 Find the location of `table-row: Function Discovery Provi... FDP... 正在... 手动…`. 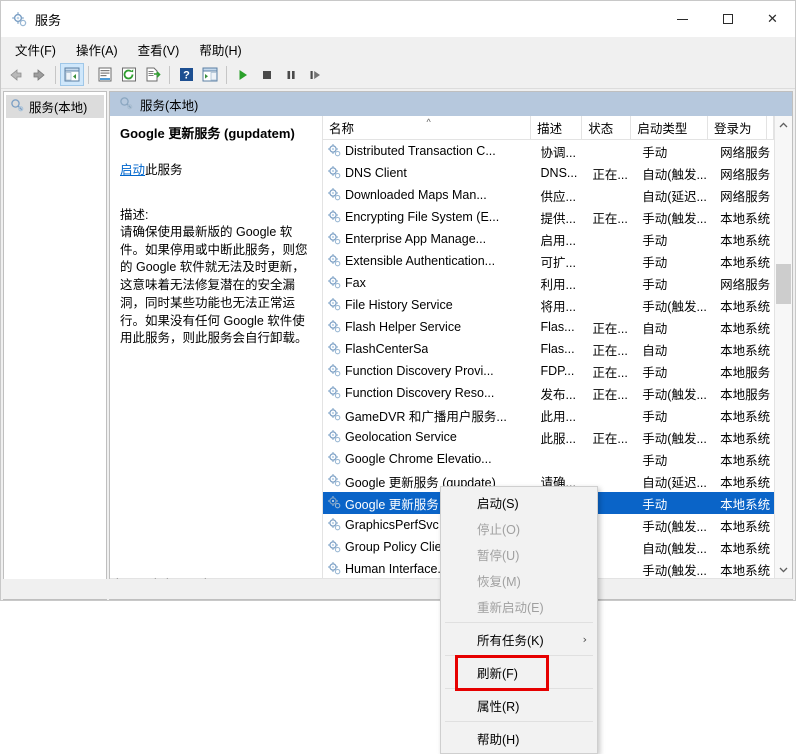

table-row: Function Discovery Provi... FDP... 正在... 手动… is located at coordinates (548, 371).